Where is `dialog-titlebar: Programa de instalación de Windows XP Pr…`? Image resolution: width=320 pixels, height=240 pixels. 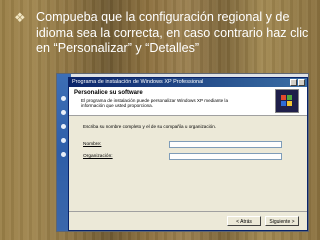
dialog-titlebar: Programa de instalación de Windows XP Pr… is located at coordinates (188, 82).